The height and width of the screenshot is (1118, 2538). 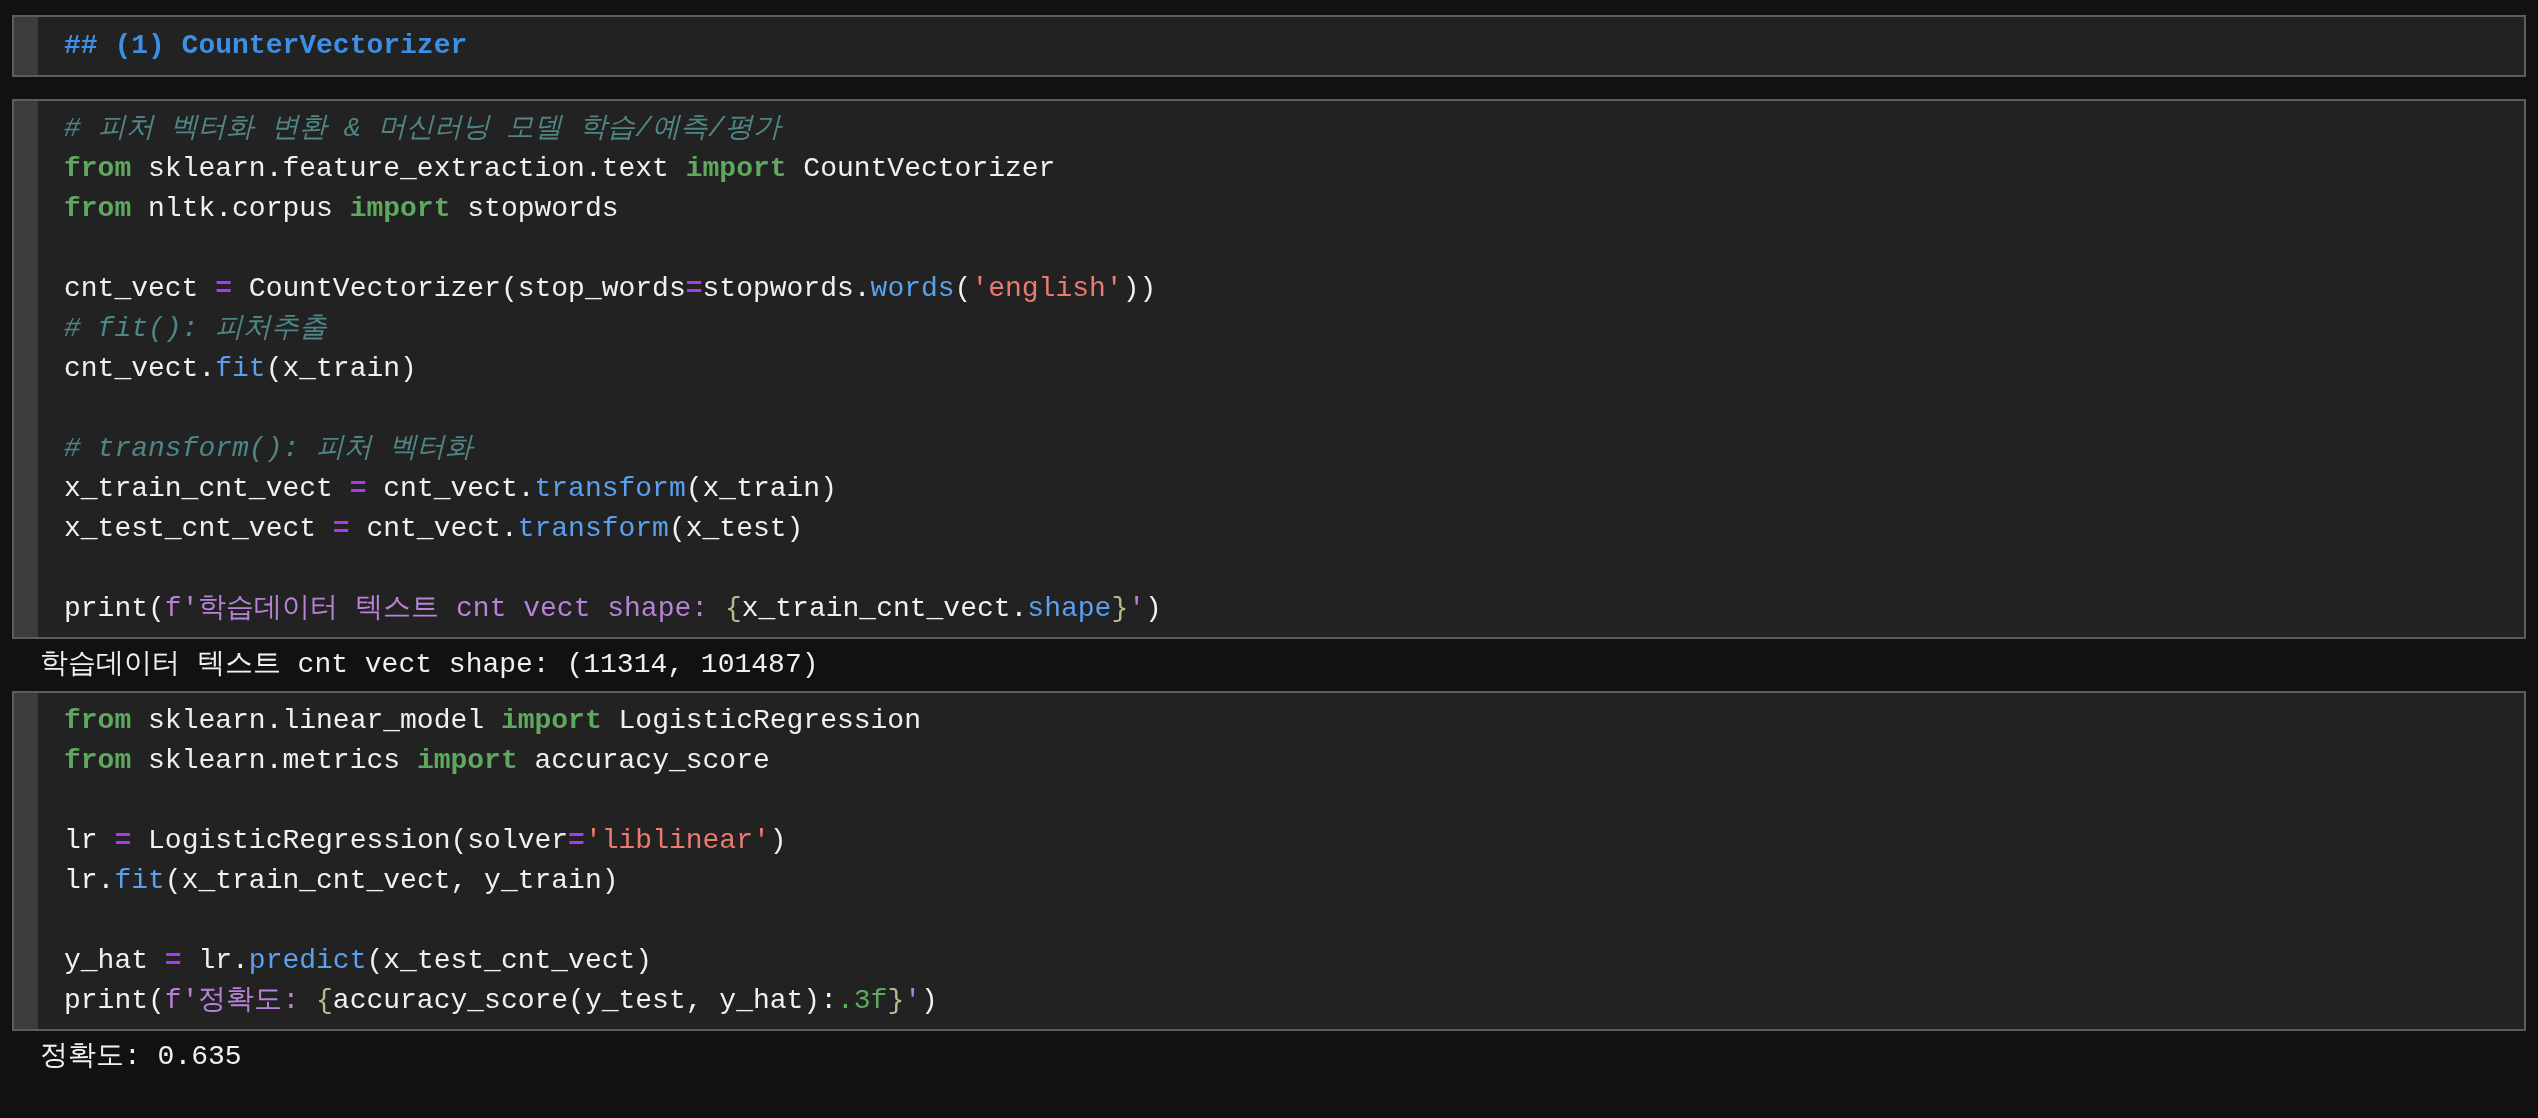 What do you see at coordinates (196, 329) in the screenshot?
I see `code-line: # fit(): 피처추출` at bounding box center [196, 329].